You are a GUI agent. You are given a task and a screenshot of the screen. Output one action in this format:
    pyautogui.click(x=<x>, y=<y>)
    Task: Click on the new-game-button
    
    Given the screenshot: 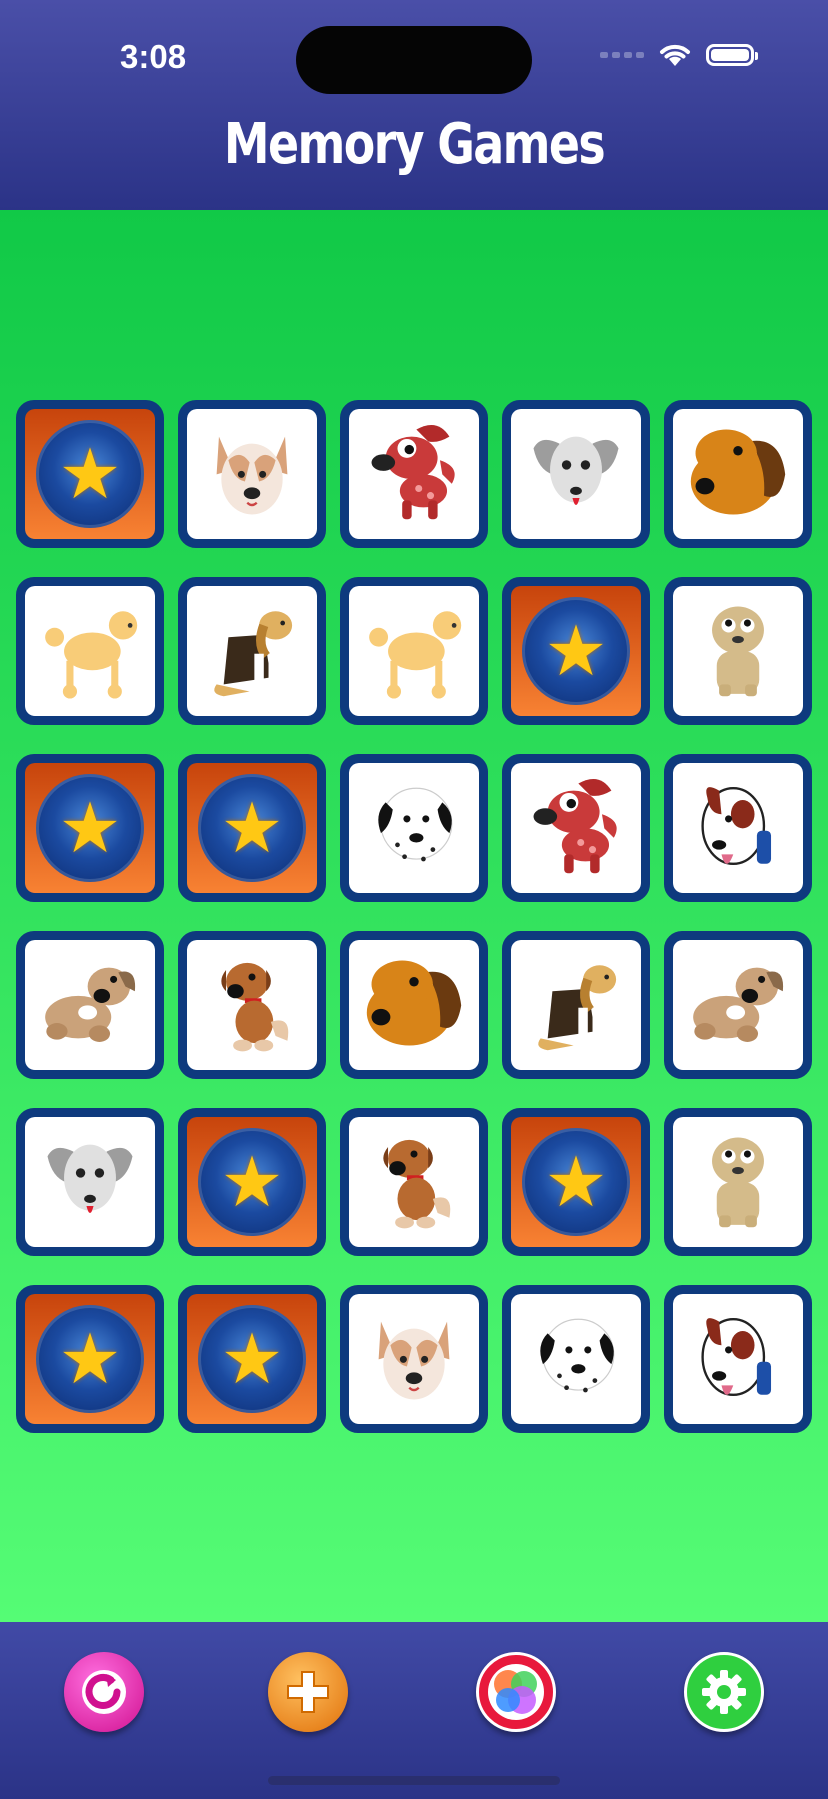 What is the action you would take?
    pyautogui.click(x=308, y=1692)
    